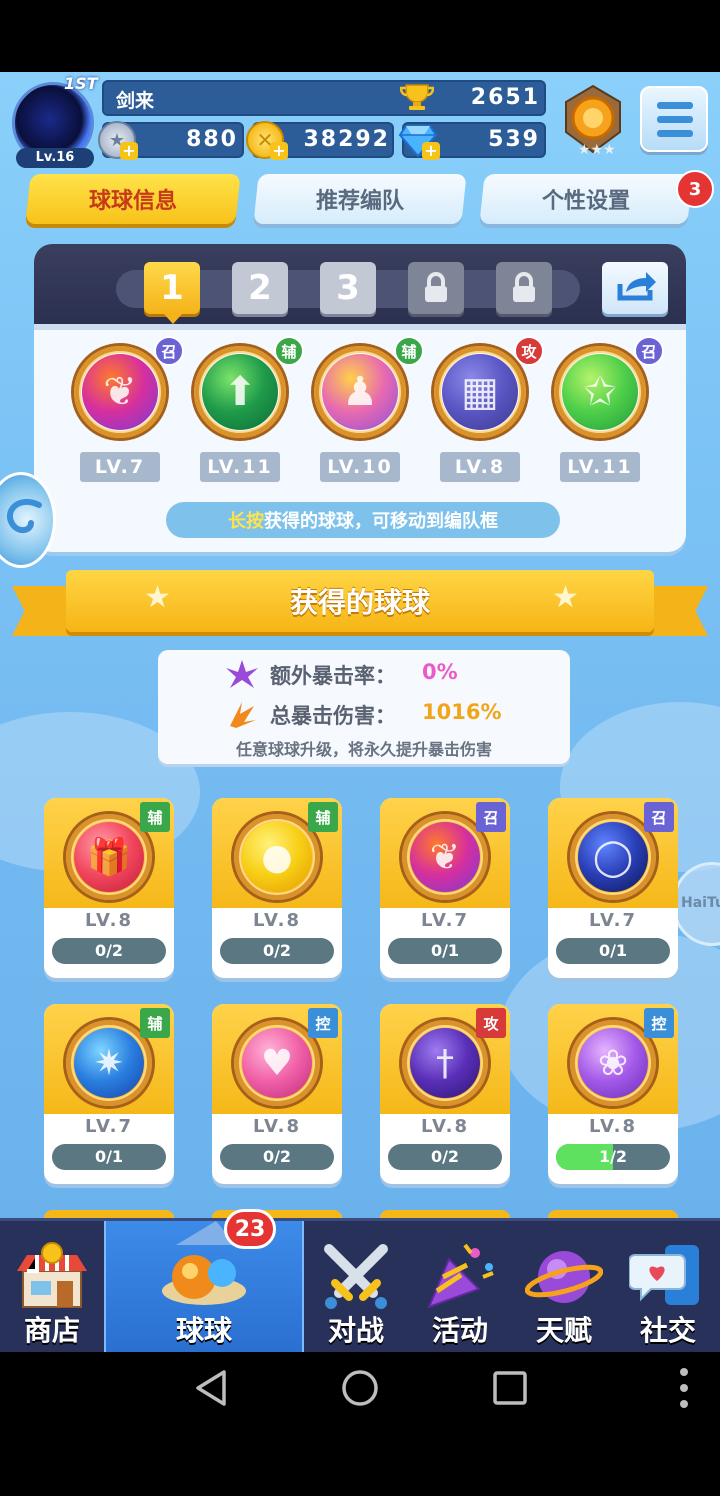 The width and height of the screenshot is (720, 1496). Describe the element at coordinates (459, 1330) in the screenshot. I see `nav-label: 活动` at that location.